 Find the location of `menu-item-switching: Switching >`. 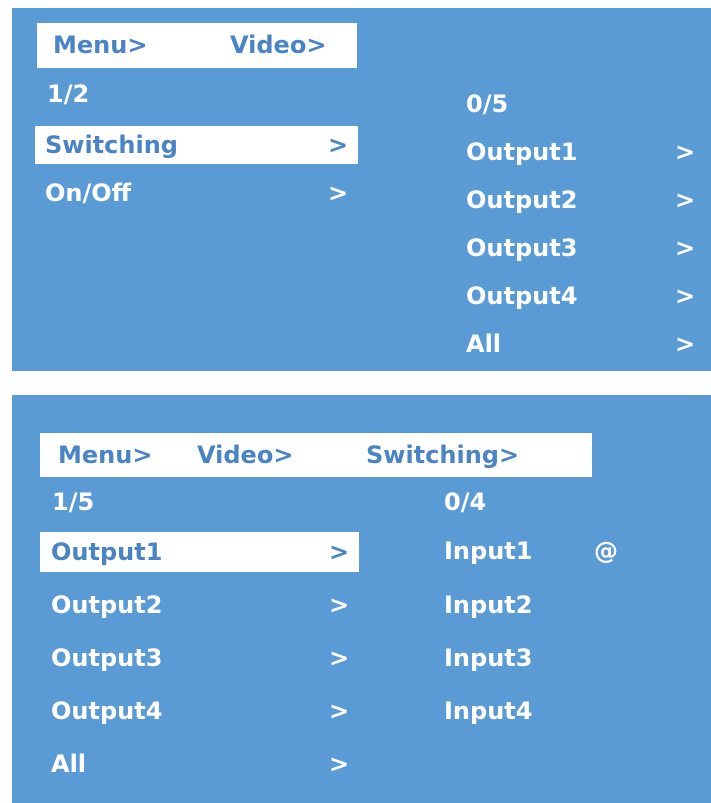

menu-item-switching: Switching > is located at coordinates (196, 145).